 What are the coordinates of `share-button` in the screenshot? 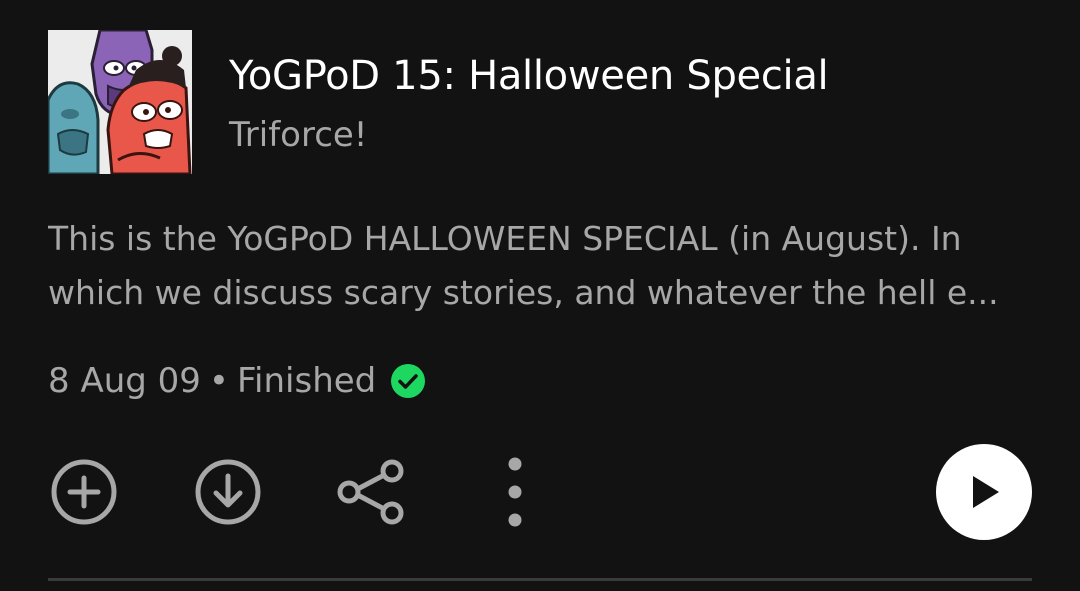 It's located at (371, 492).